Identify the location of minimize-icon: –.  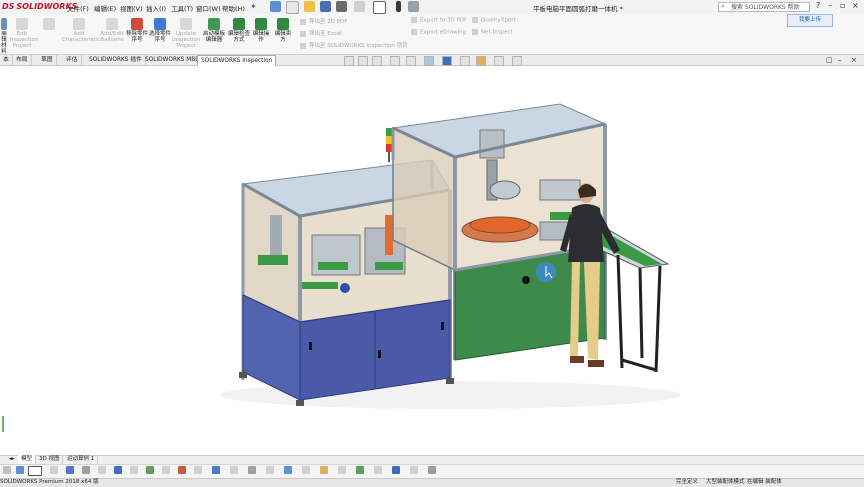
(830, 5).